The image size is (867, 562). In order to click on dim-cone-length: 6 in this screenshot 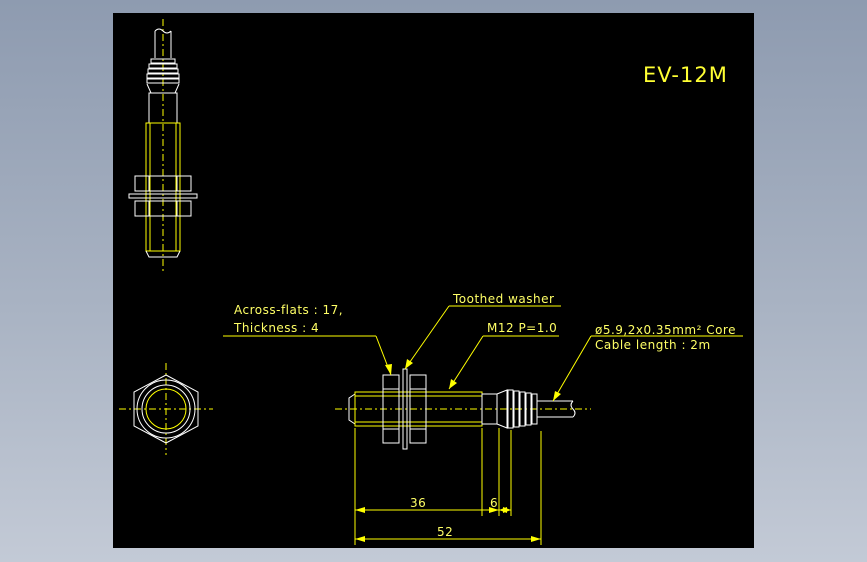, I will do `click(494, 503)`.